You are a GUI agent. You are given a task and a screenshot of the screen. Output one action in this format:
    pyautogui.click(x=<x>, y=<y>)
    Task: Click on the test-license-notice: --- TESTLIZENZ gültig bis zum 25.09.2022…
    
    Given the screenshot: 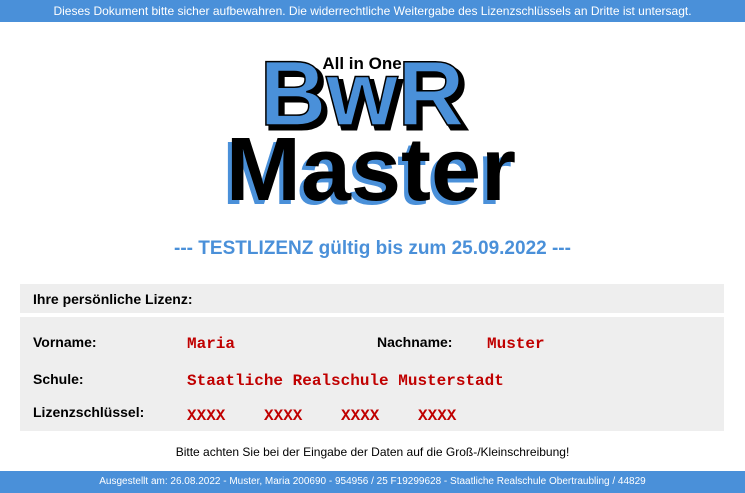 What is the action you would take?
    pyautogui.click(x=372, y=248)
    